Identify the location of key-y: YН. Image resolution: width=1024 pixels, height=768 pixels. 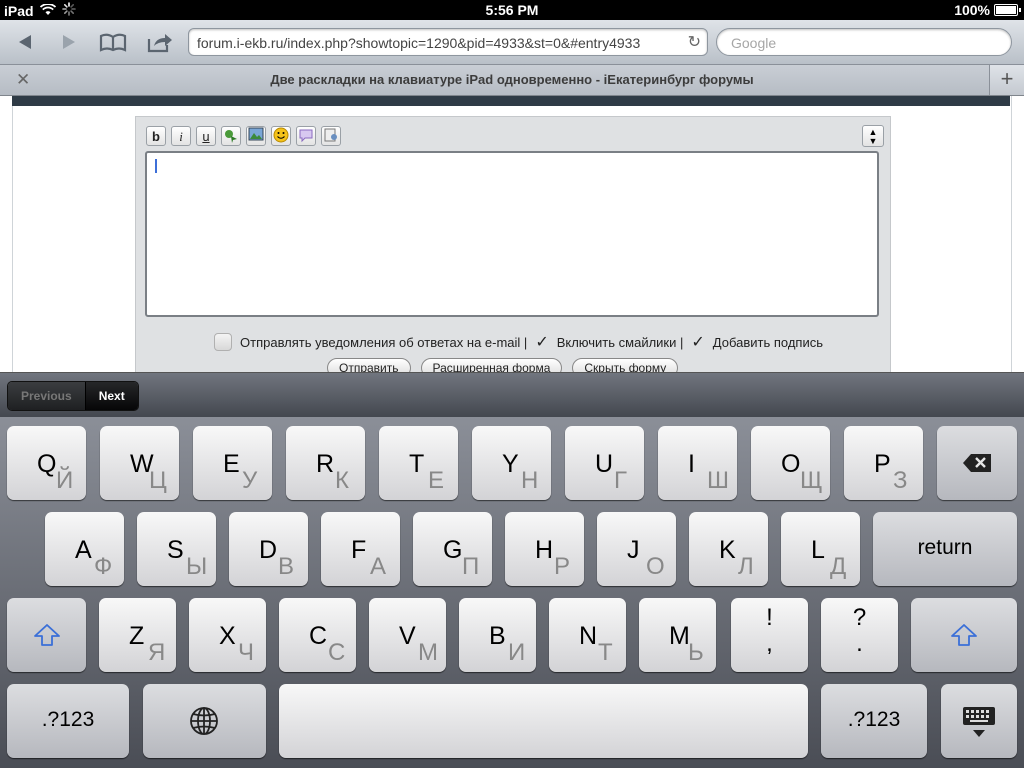
(511, 463).